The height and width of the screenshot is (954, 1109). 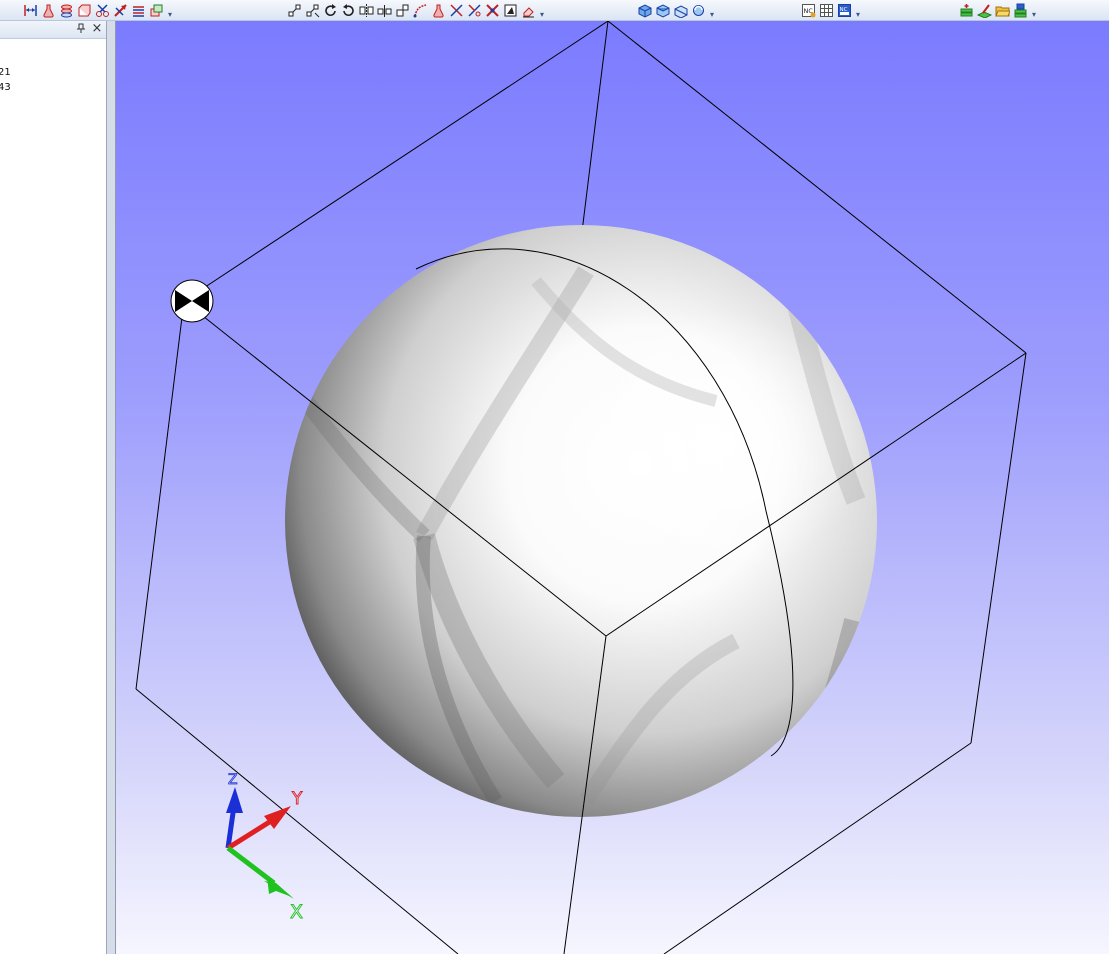 I want to click on nc-button: NC, so click(x=808, y=10).